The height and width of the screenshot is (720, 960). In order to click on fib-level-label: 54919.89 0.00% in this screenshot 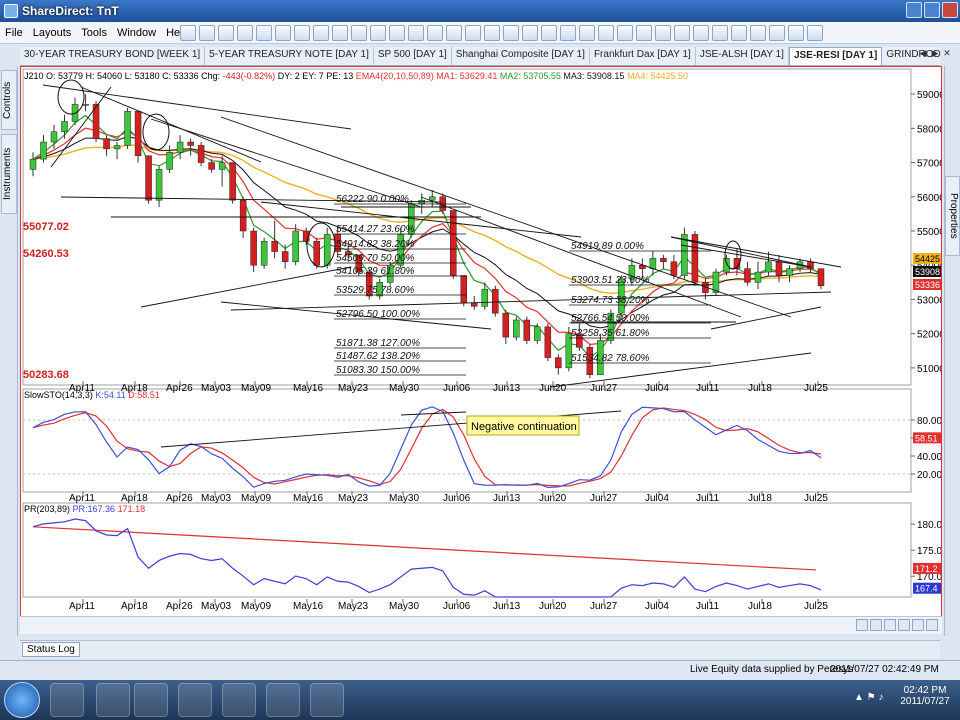, I will do `click(607, 246)`.